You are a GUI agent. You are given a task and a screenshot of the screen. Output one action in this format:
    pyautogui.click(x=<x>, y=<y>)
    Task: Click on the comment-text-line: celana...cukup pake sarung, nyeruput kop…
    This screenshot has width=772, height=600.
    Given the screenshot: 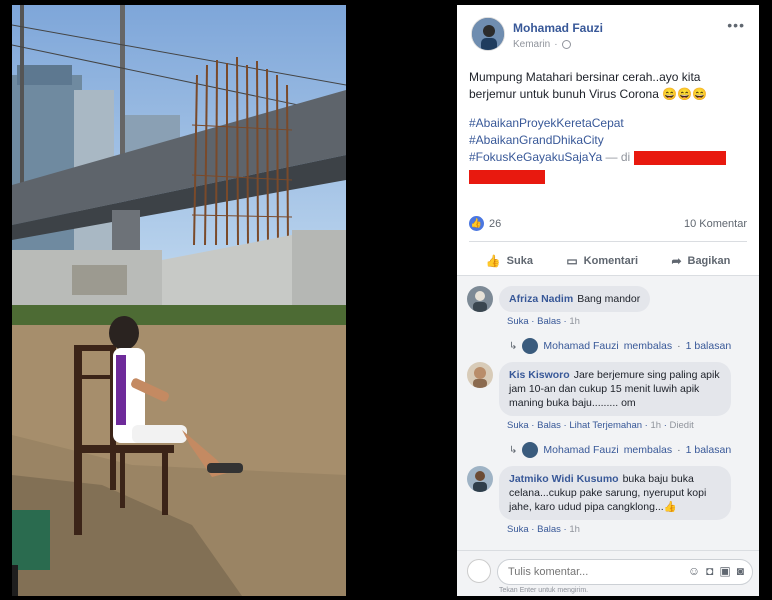 What is the action you would take?
    pyautogui.click(x=608, y=493)
    